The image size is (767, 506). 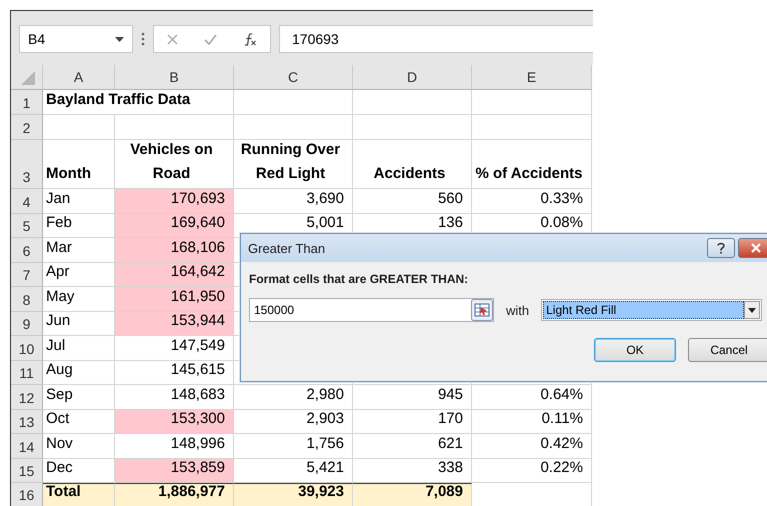 I want to click on close-button, so click(x=752, y=248).